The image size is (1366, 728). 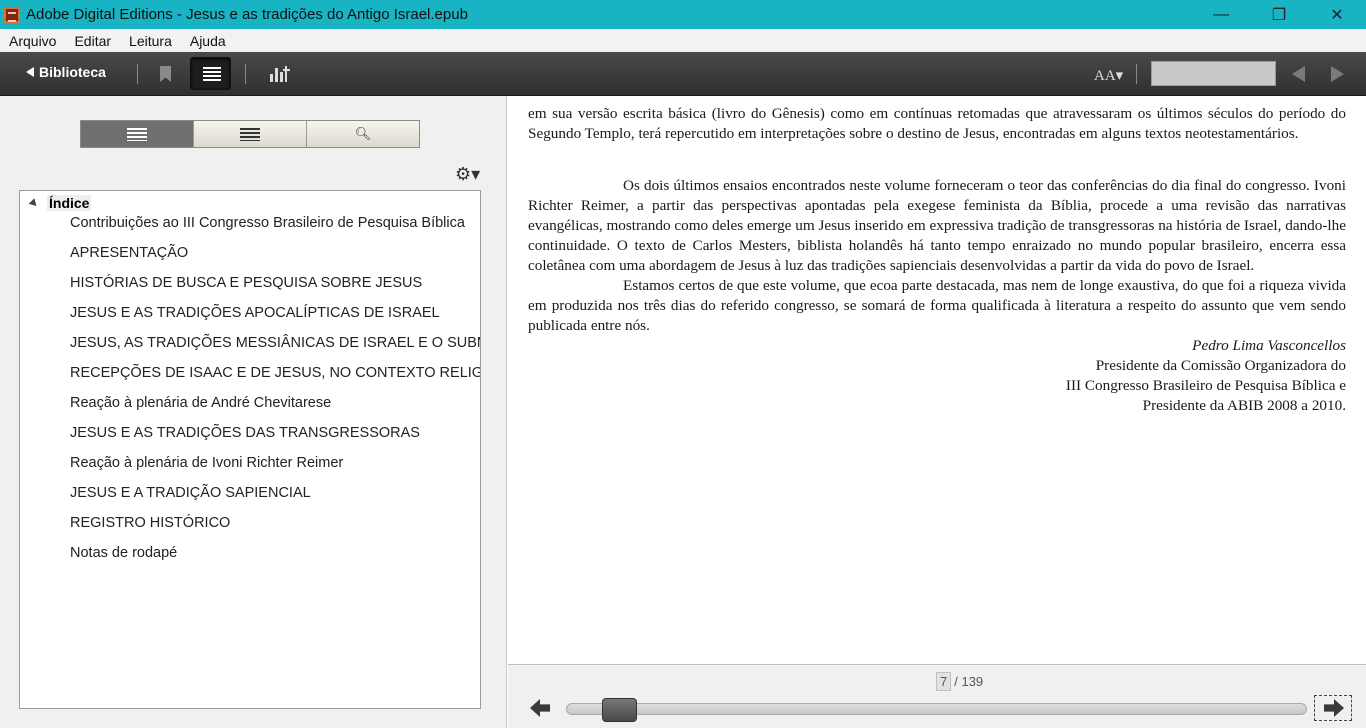 I want to click on search-input, so click(x=1213, y=73).